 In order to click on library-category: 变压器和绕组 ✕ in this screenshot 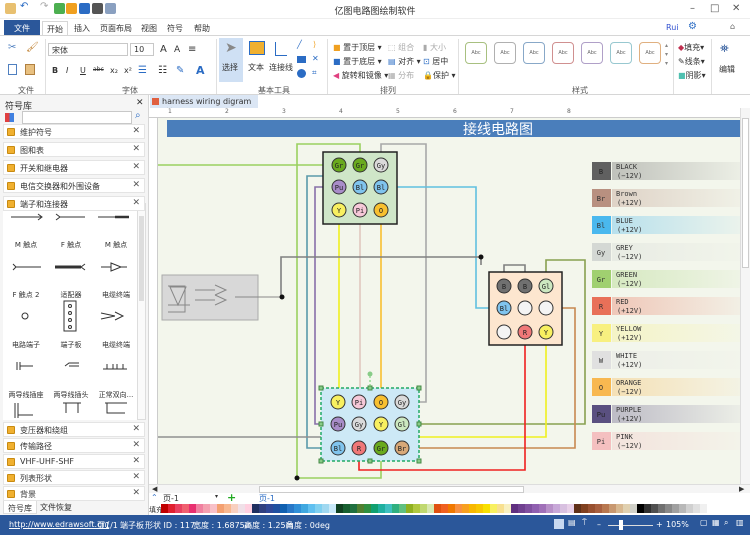, I will do `click(74, 429)`.